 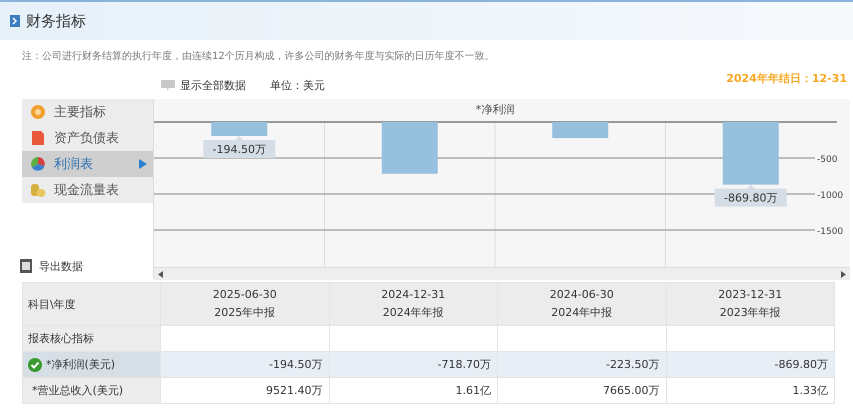 What do you see at coordinates (750, 304) in the screenshot?
I see `table-header-cell: 2023-12-31 2023年年报` at bounding box center [750, 304].